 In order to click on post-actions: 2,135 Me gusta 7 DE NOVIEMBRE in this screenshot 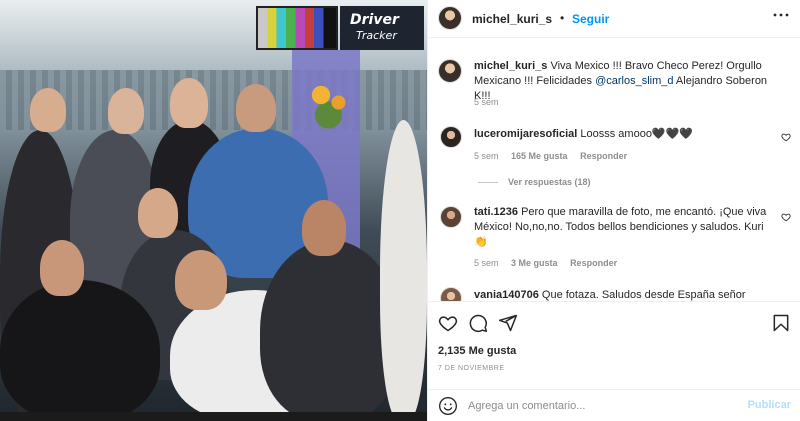, I will do `click(614, 346)`.